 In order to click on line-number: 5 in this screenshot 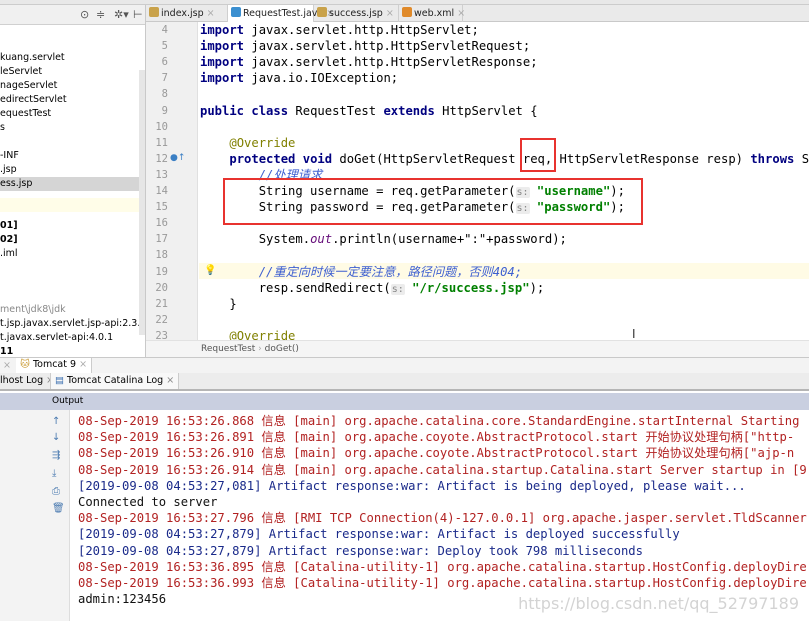, I will do `click(164, 46)`.